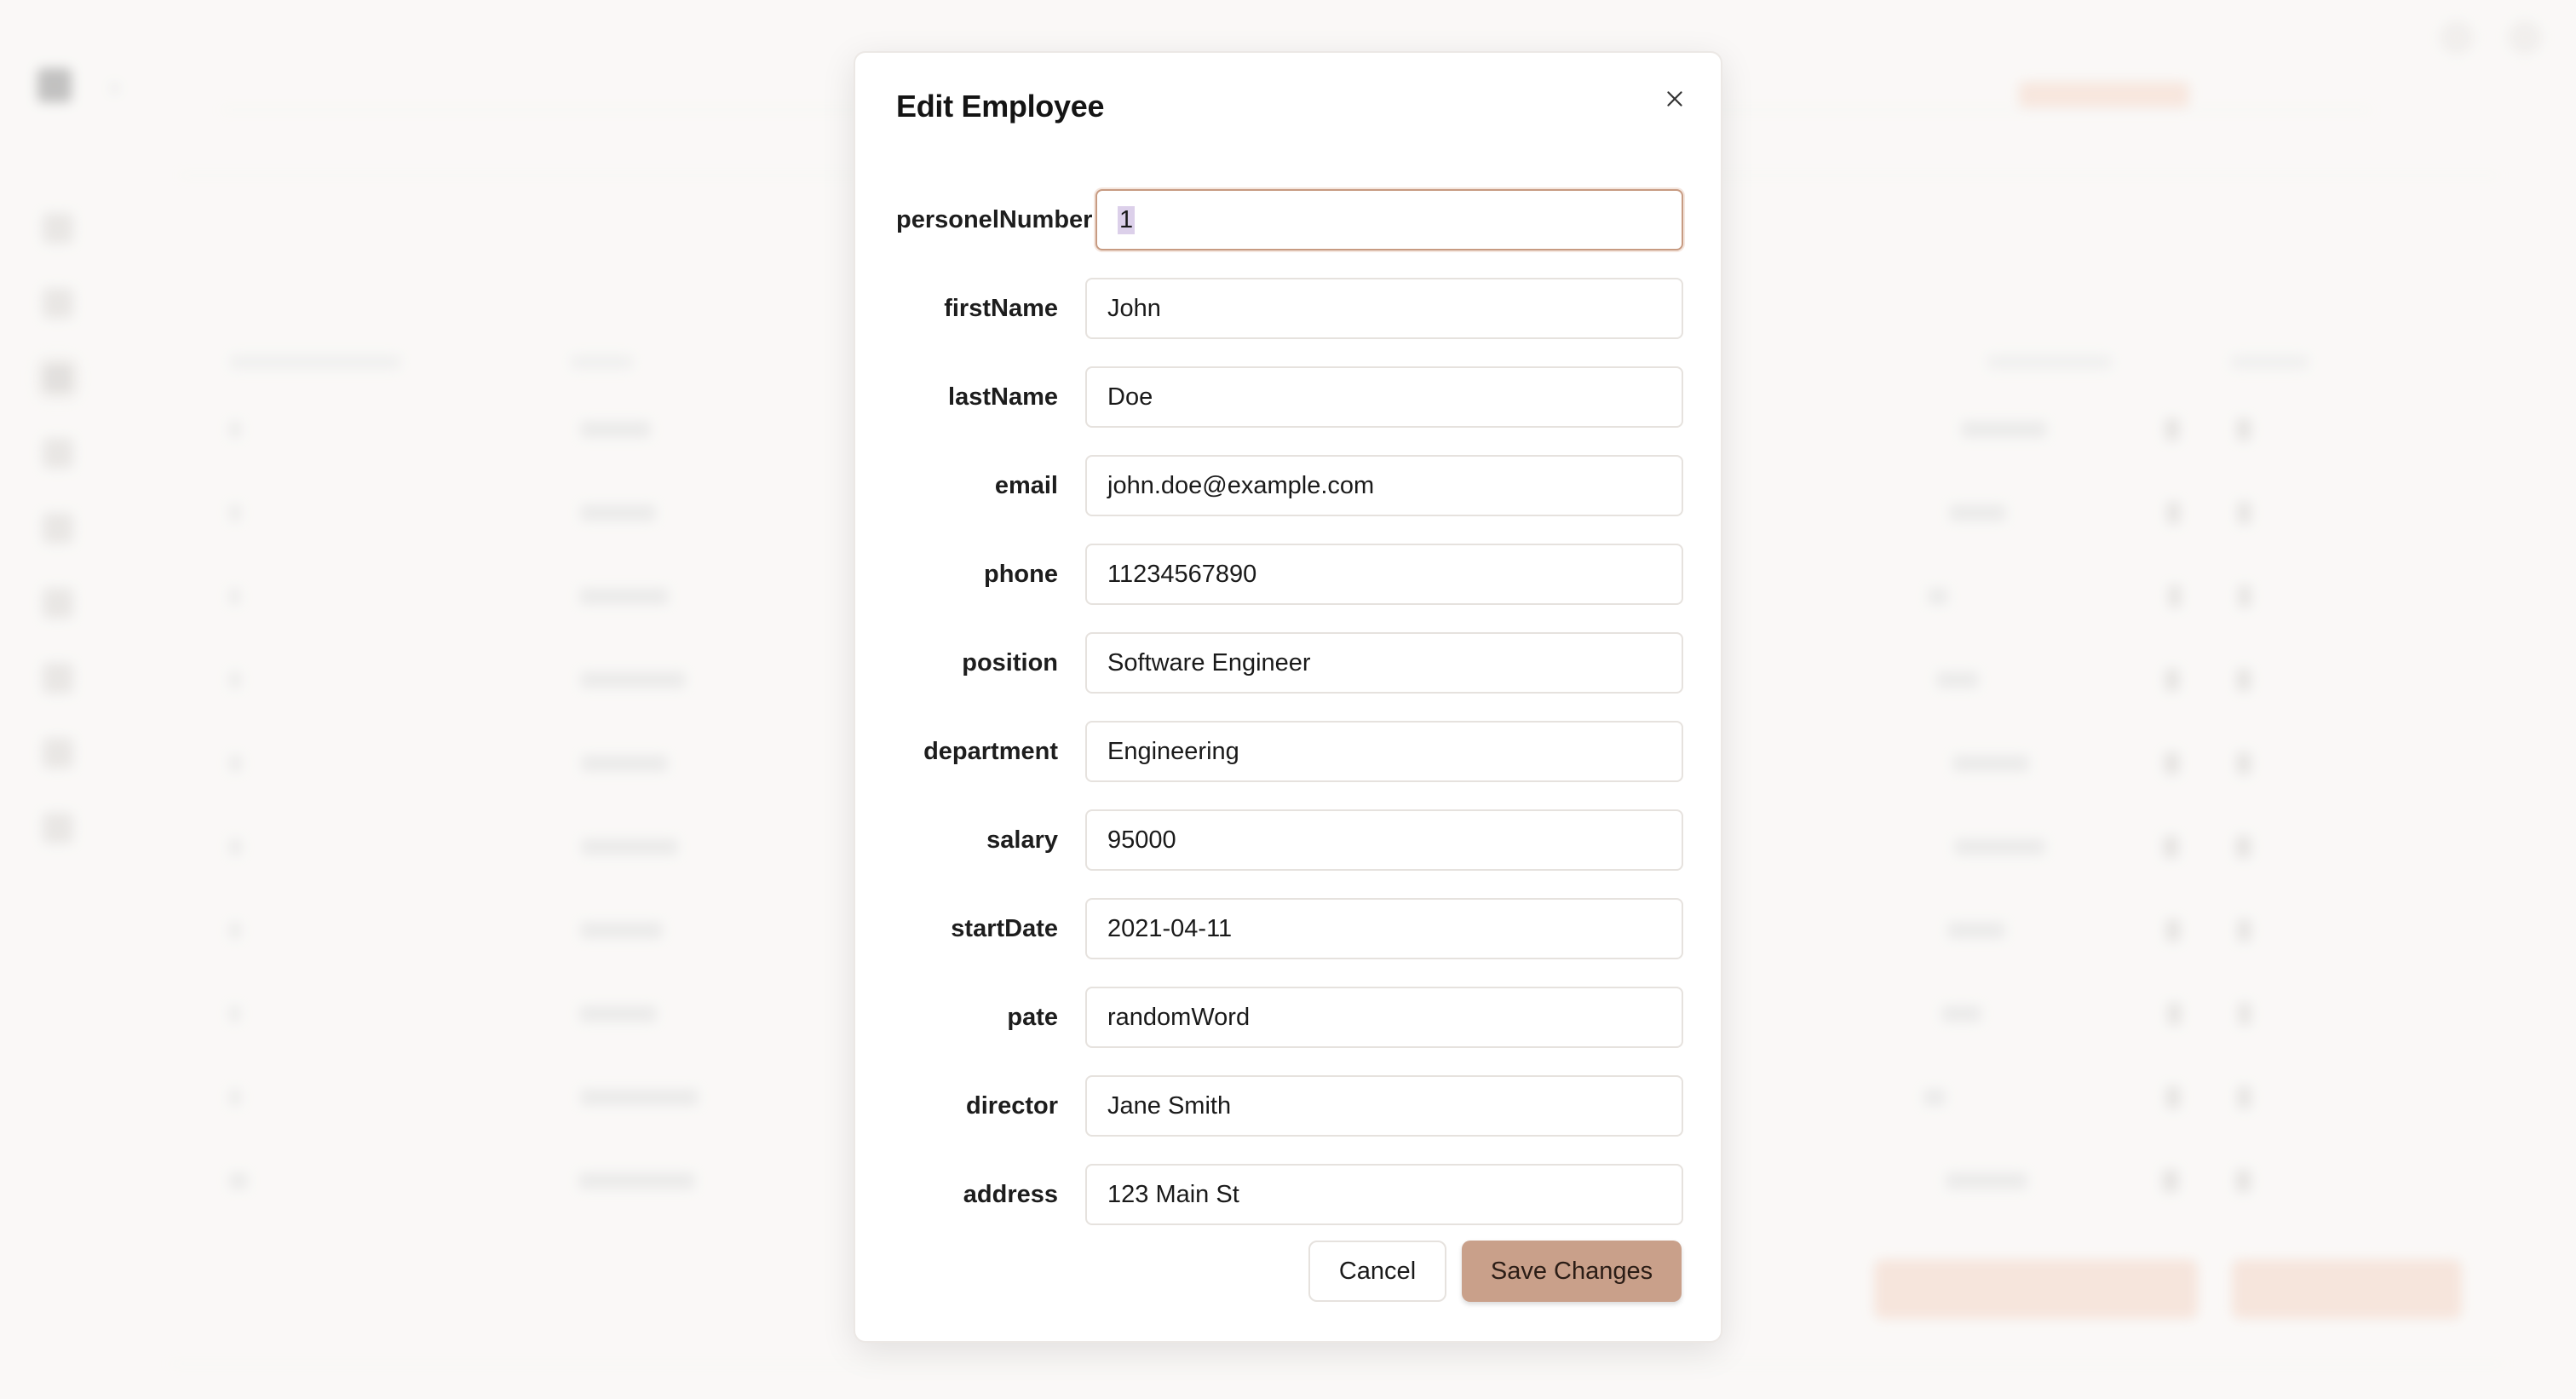 The image size is (2576, 1399). What do you see at coordinates (1384, 1194) in the screenshot?
I see `address-input: 123 Main St` at bounding box center [1384, 1194].